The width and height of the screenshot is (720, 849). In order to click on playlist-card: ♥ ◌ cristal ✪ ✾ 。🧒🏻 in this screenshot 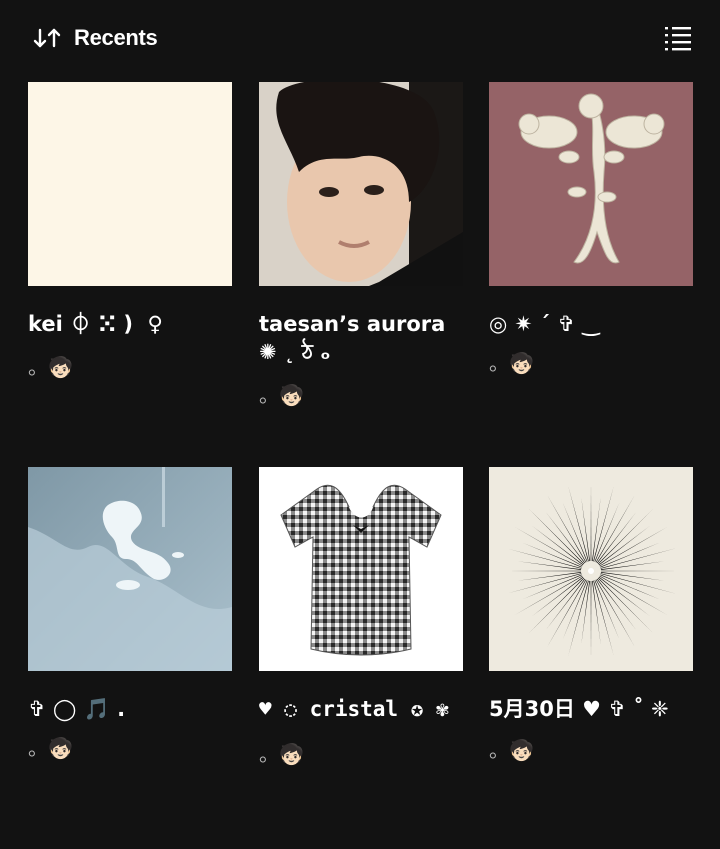, I will do `click(361, 622)`.